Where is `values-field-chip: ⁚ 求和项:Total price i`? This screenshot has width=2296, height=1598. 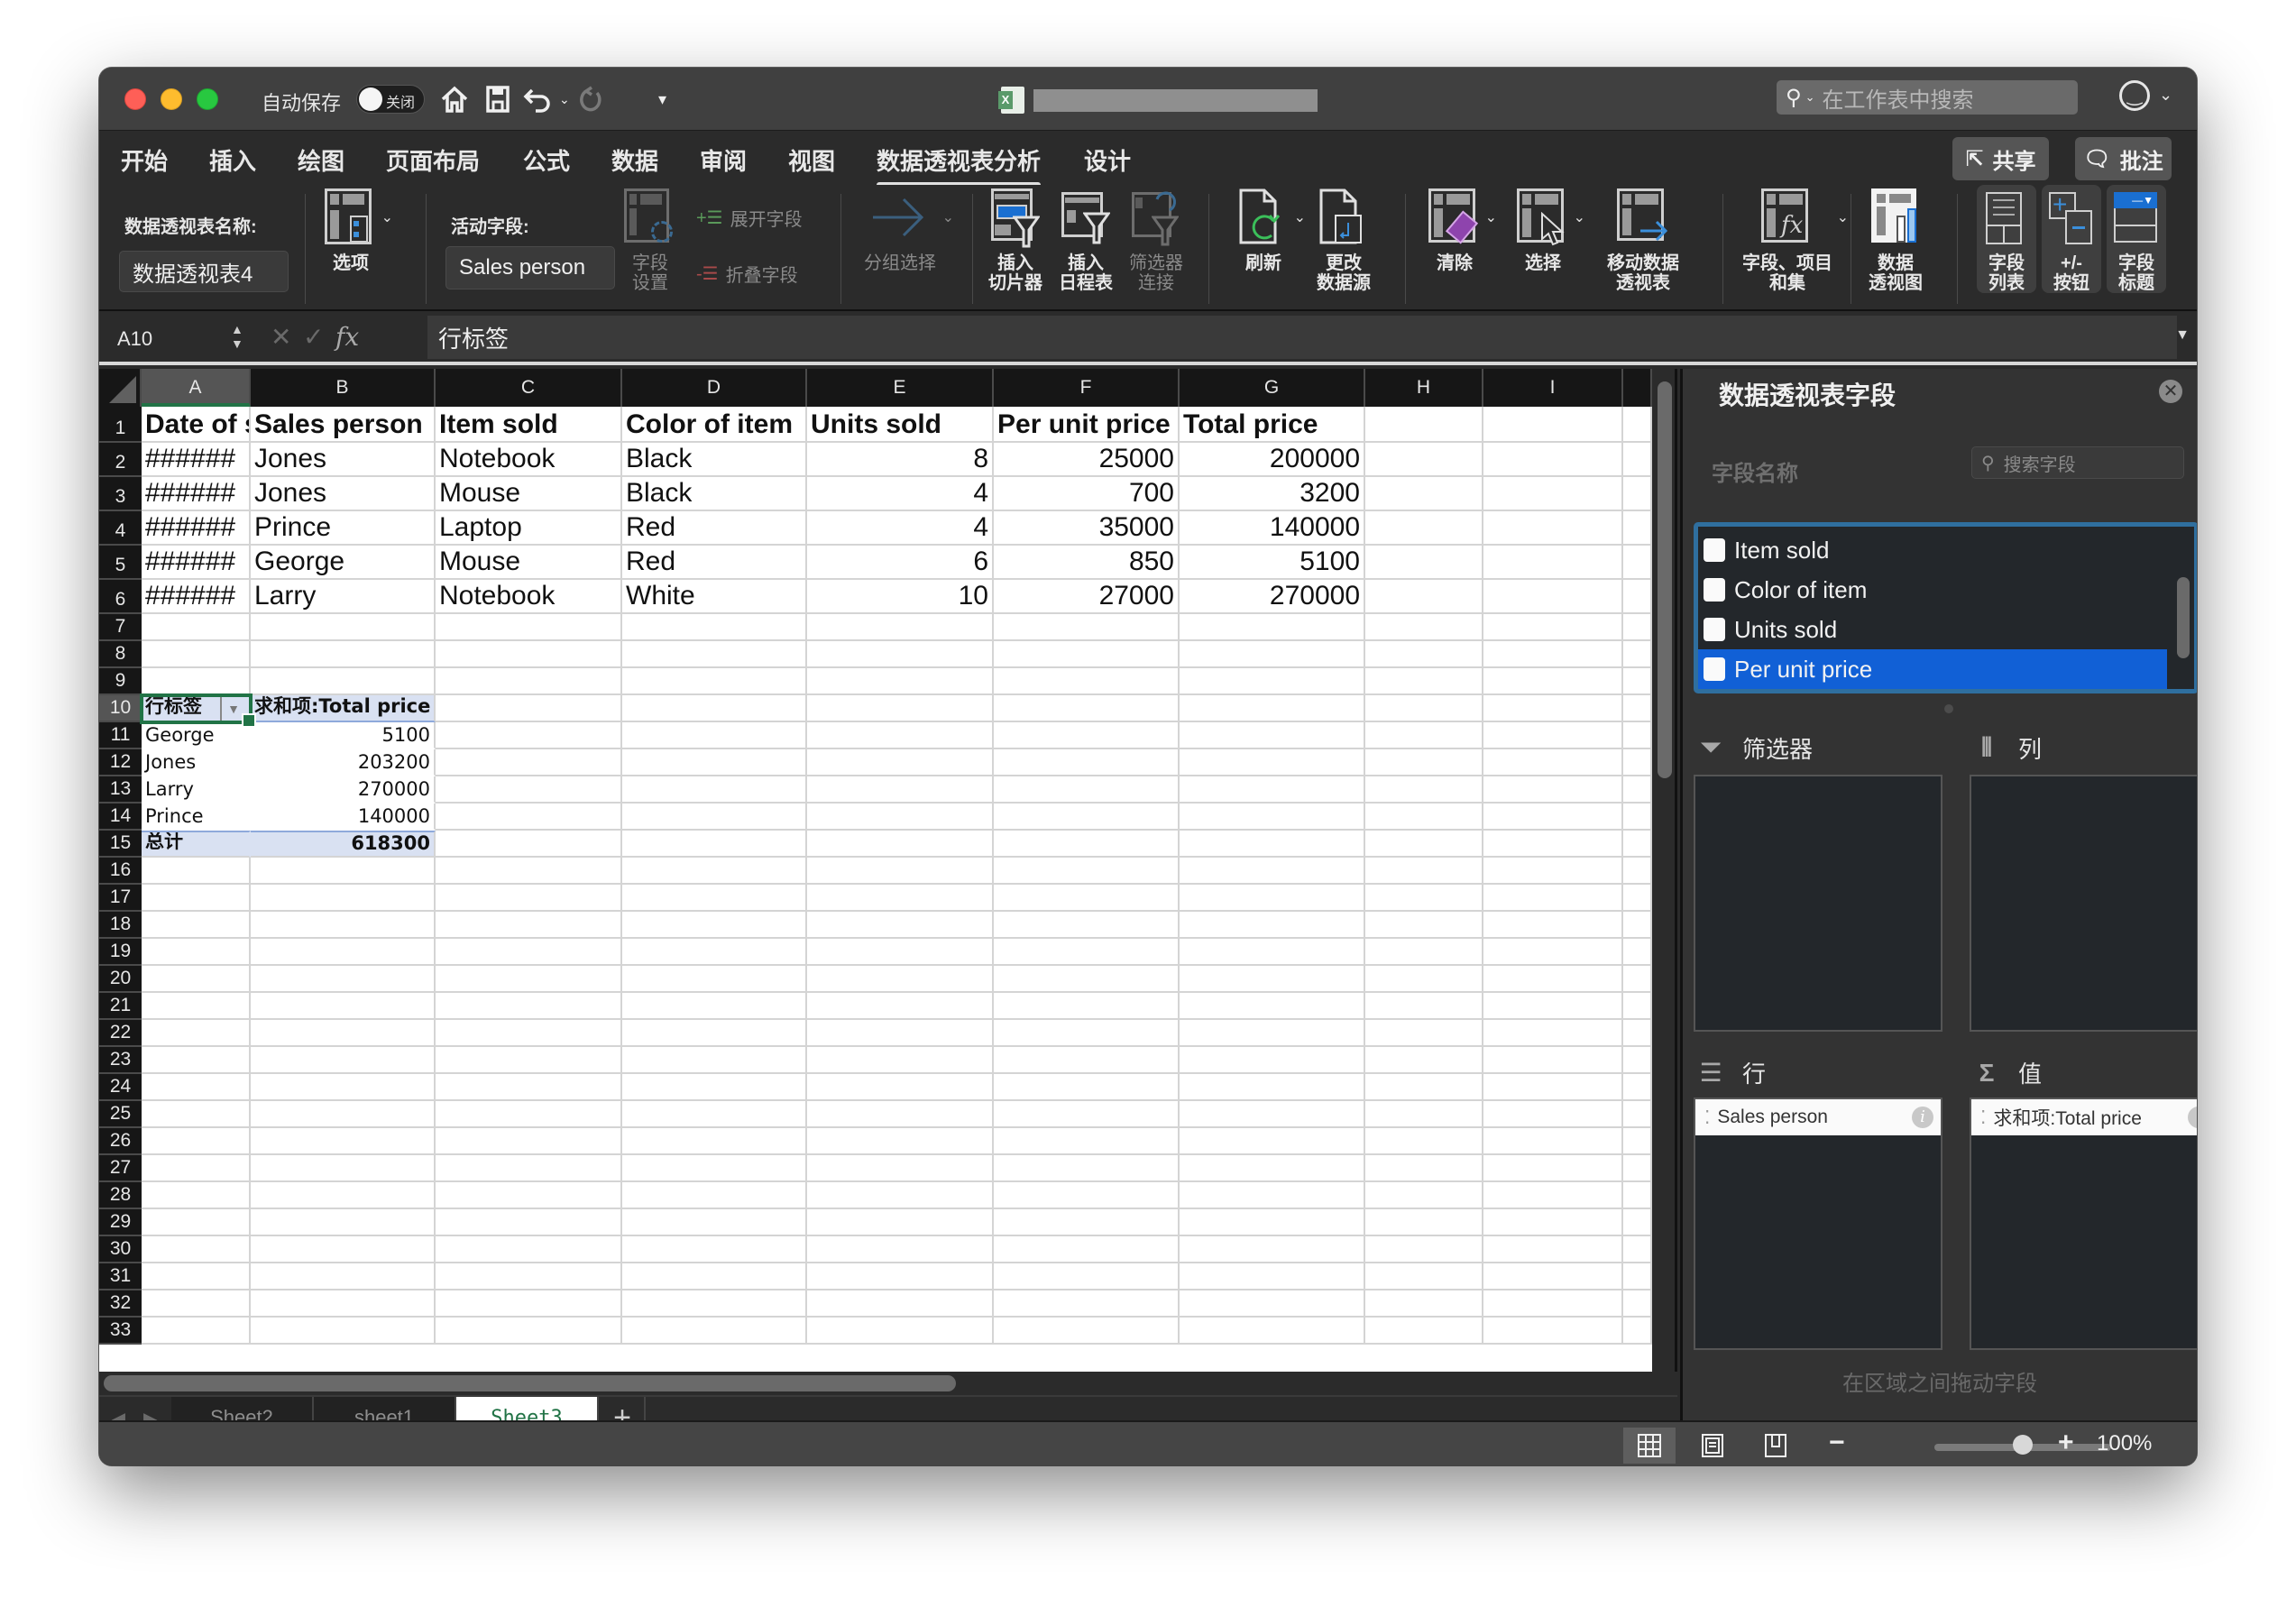 values-field-chip: ⁚ 求和项:Total price i is located at coordinates (2084, 1117).